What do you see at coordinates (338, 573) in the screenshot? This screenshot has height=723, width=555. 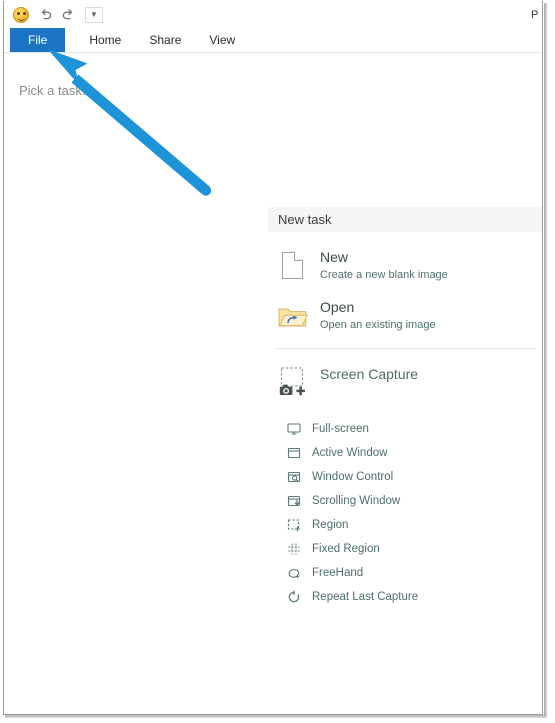 I see `capture-item-freehand-label: FreeHand` at bounding box center [338, 573].